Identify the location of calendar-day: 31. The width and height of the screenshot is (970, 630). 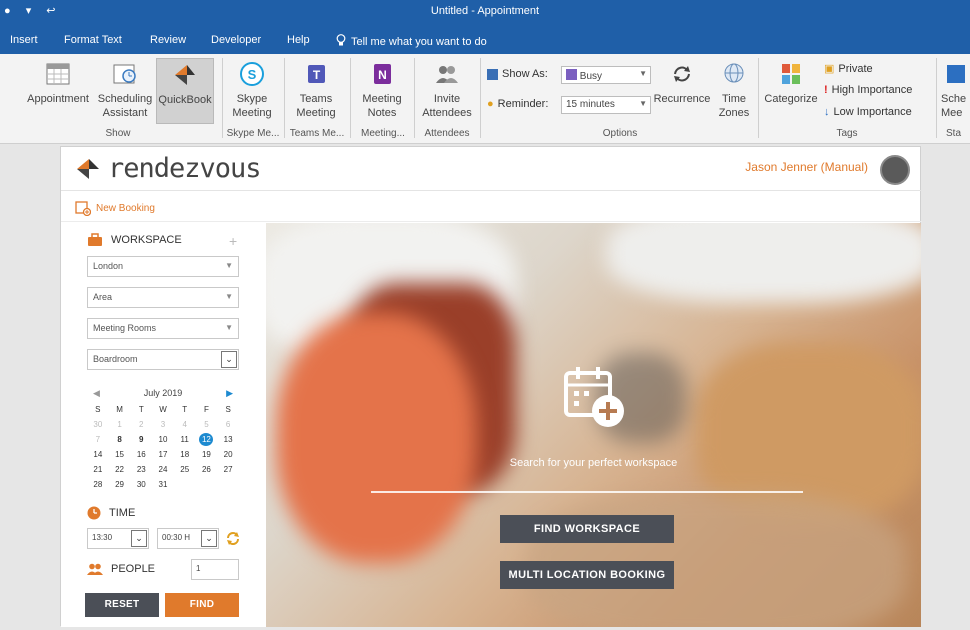
(163, 484).